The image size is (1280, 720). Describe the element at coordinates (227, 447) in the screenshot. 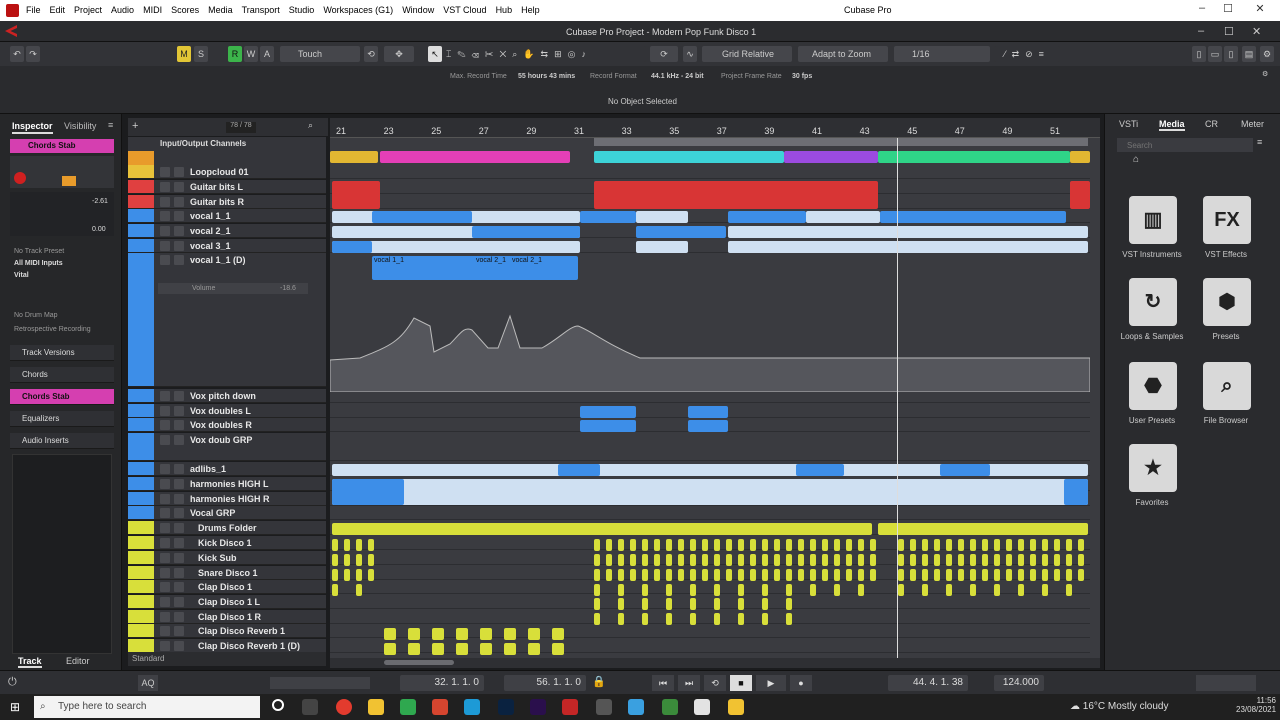

I see `track-row: Vox doub GRP` at that location.